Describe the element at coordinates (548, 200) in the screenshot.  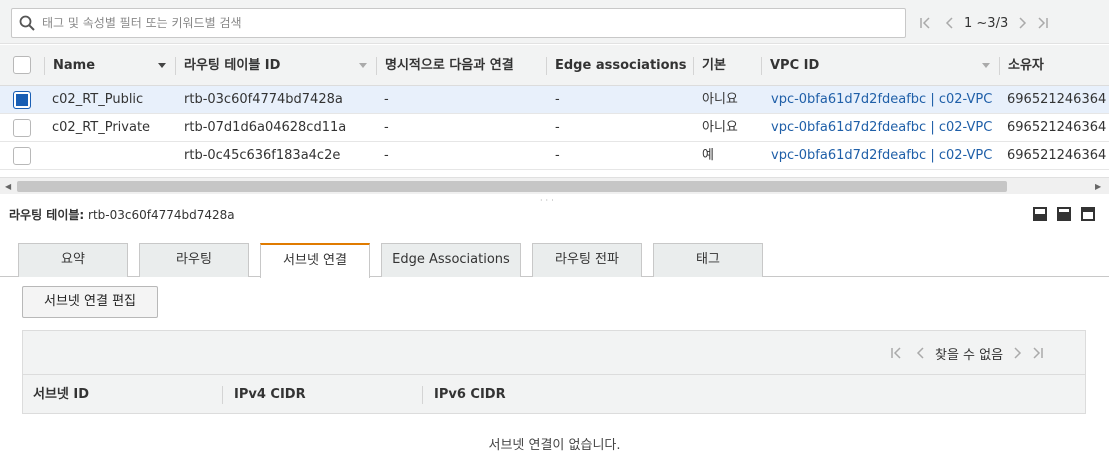
I see `resize-grip: ···` at that location.